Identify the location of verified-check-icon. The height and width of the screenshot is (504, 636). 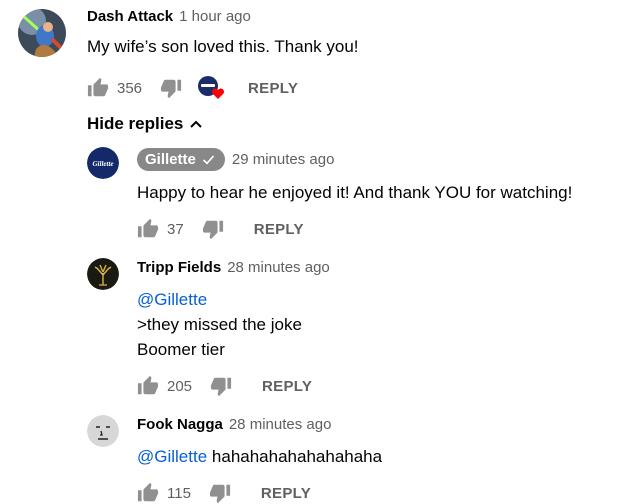
(208, 160).